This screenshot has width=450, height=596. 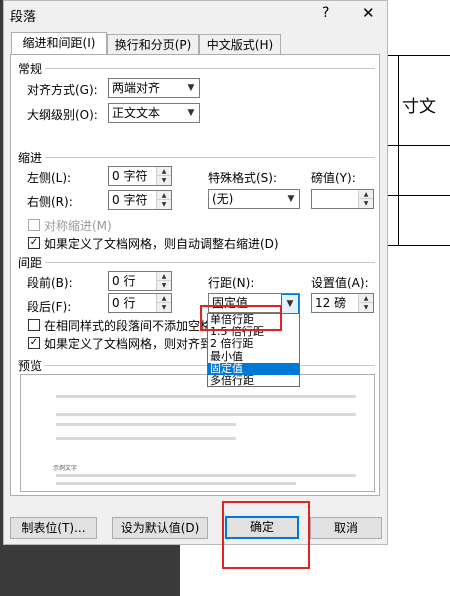 What do you see at coordinates (231, 283) in the screenshot?
I see `line-spacing-label: 行距(N):` at bounding box center [231, 283].